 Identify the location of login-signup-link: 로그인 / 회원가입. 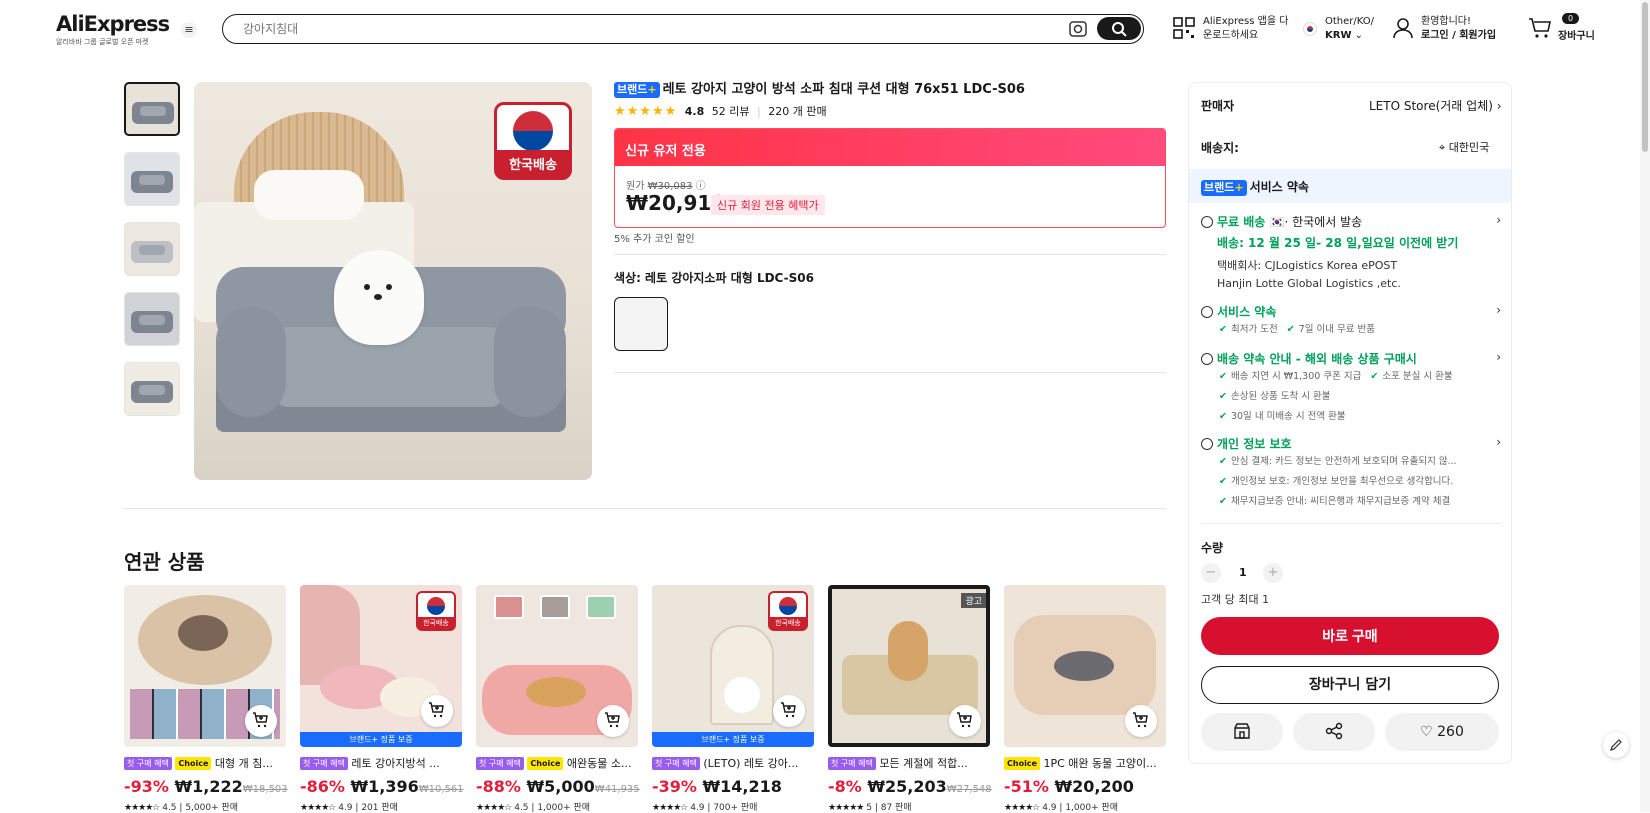
(1458, 36).